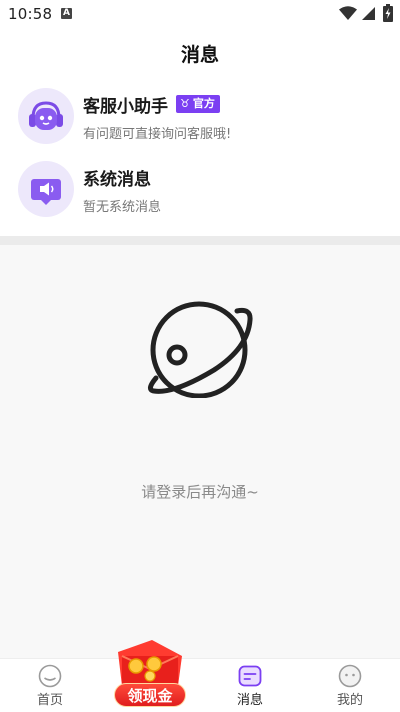 This screenshot has width=400, height=712. I want to click on customer-service-avatar, so click(46, 116).